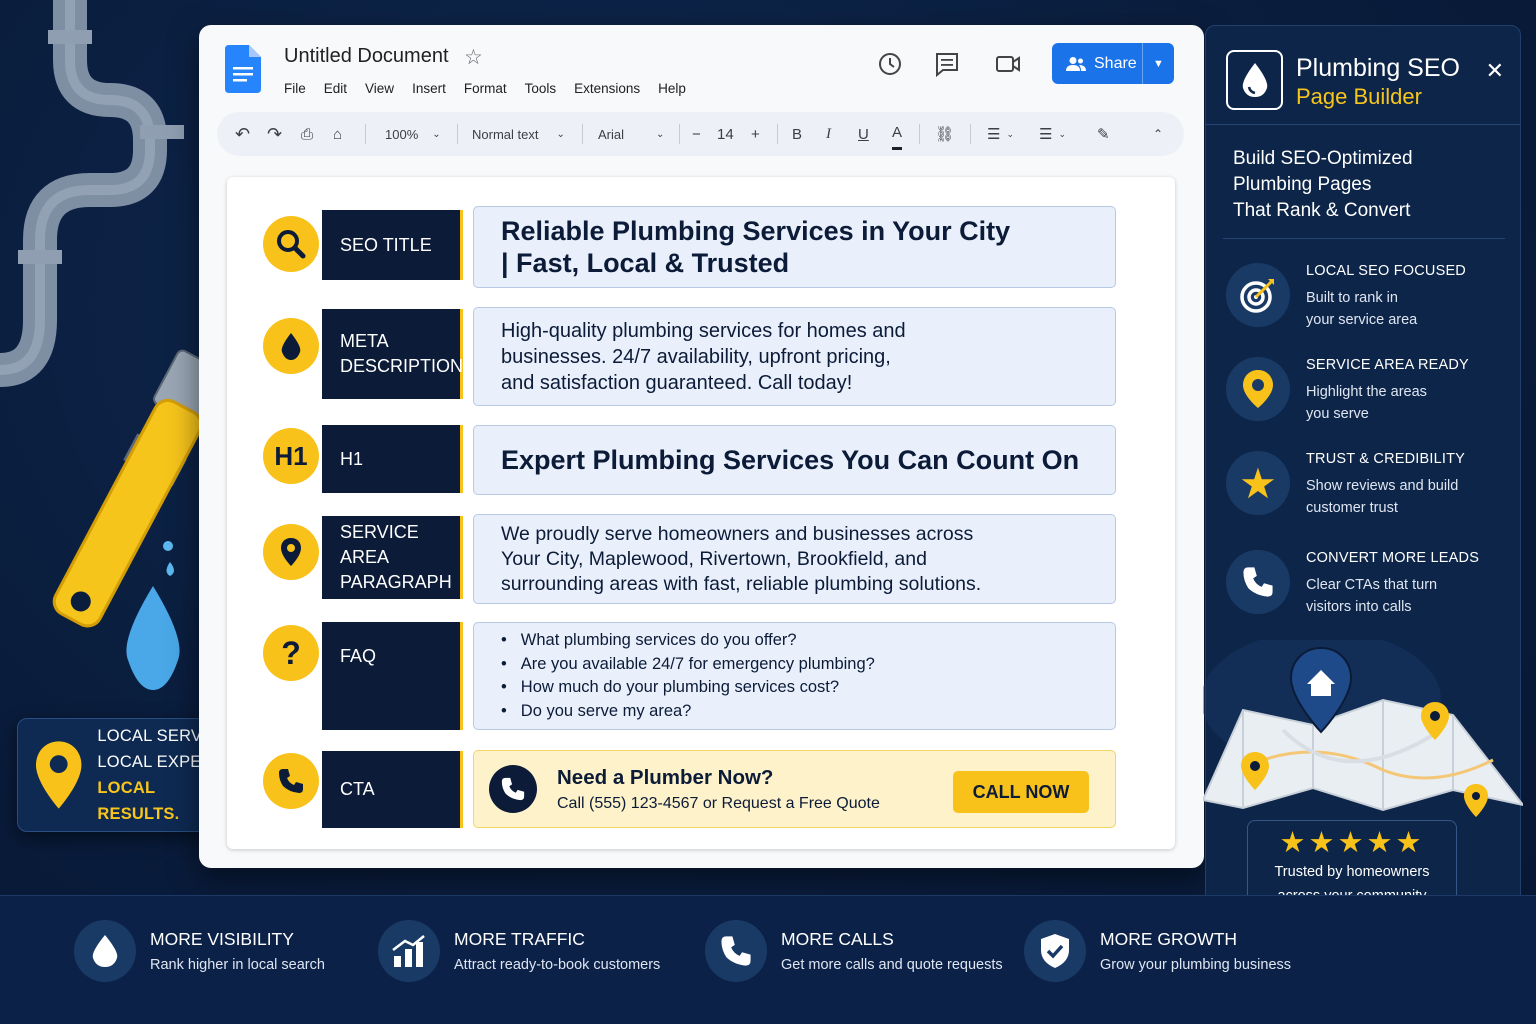 Image resolution: width=1536 pixels, height=1024 pixels. Describe the element at coordinates (392, 245) in the screenshot. I see `seo-title-label: SEO TITLE` at that location.